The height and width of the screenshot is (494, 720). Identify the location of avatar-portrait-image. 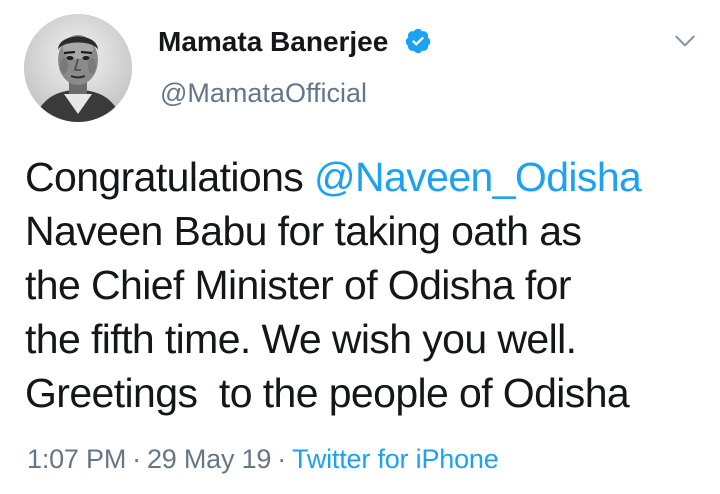
(78, 68).